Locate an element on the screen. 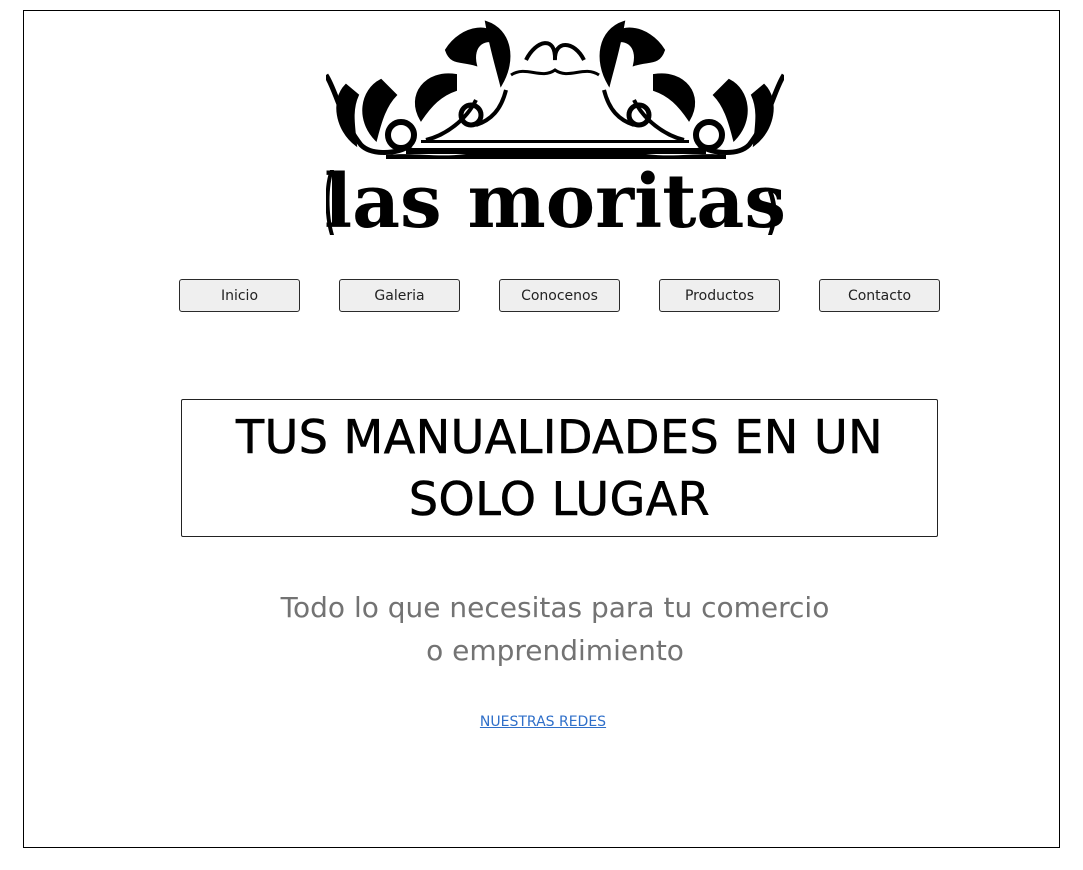 The width and height of the screenshot is (1083, 870). nav-button-galeria: Galeria is located at coordinates (399, 295).